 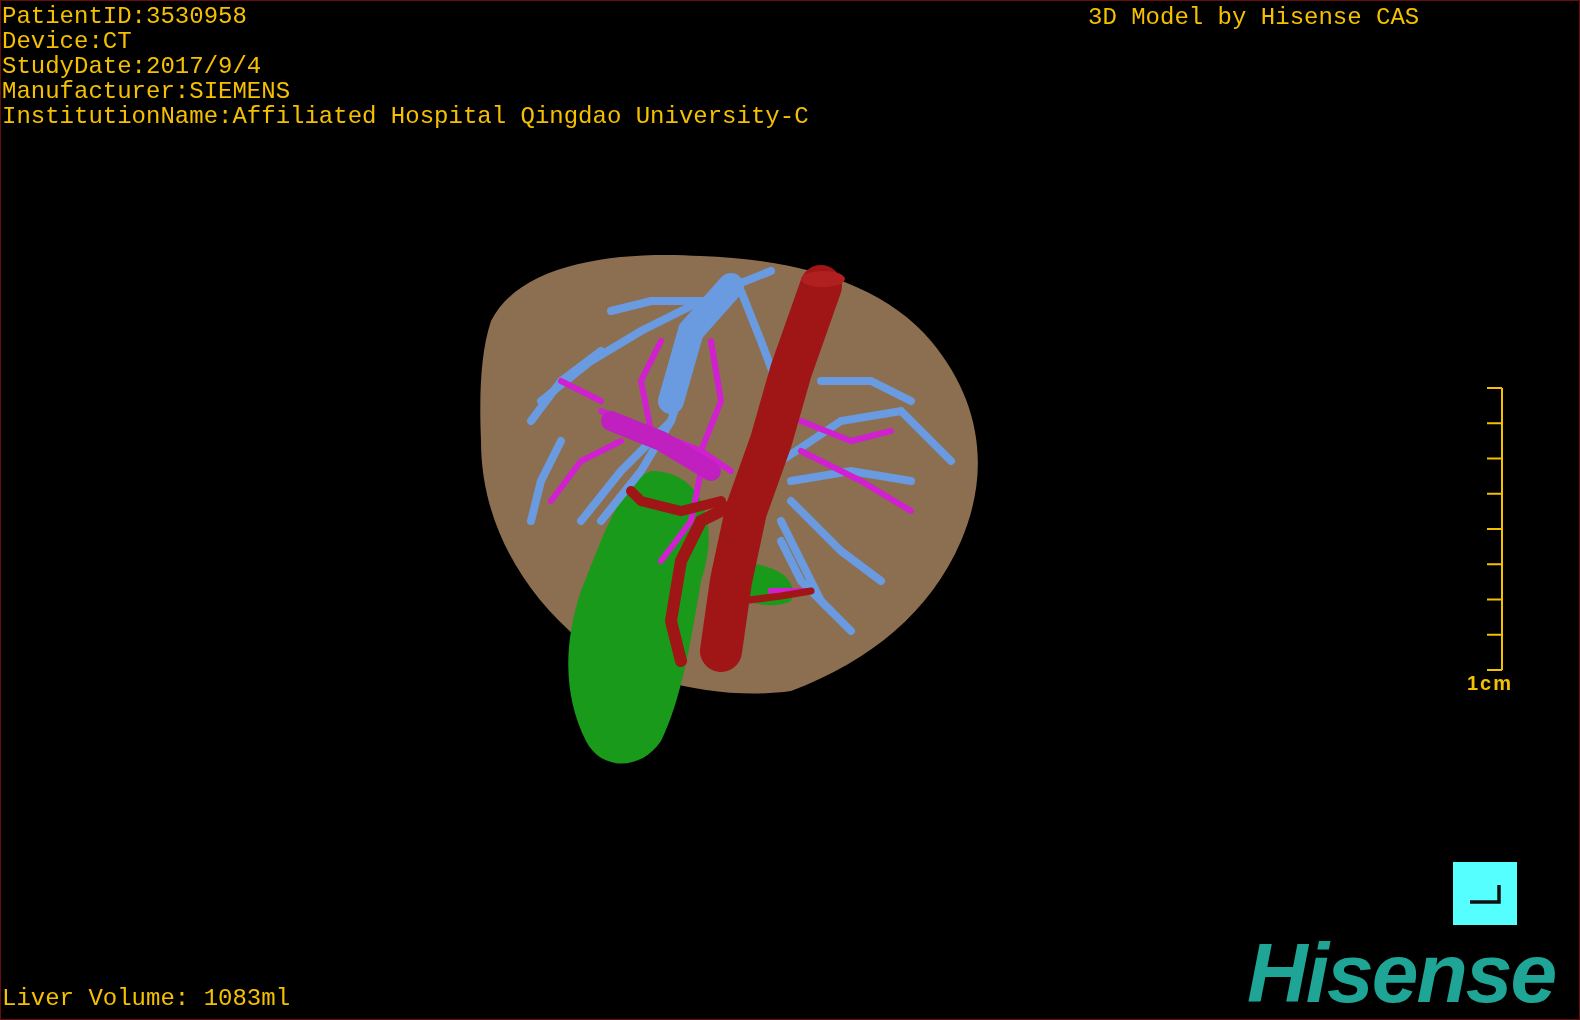 I want to click on study-info-text: Manufacturer:SIEMENS, so click(x=146, y=91).